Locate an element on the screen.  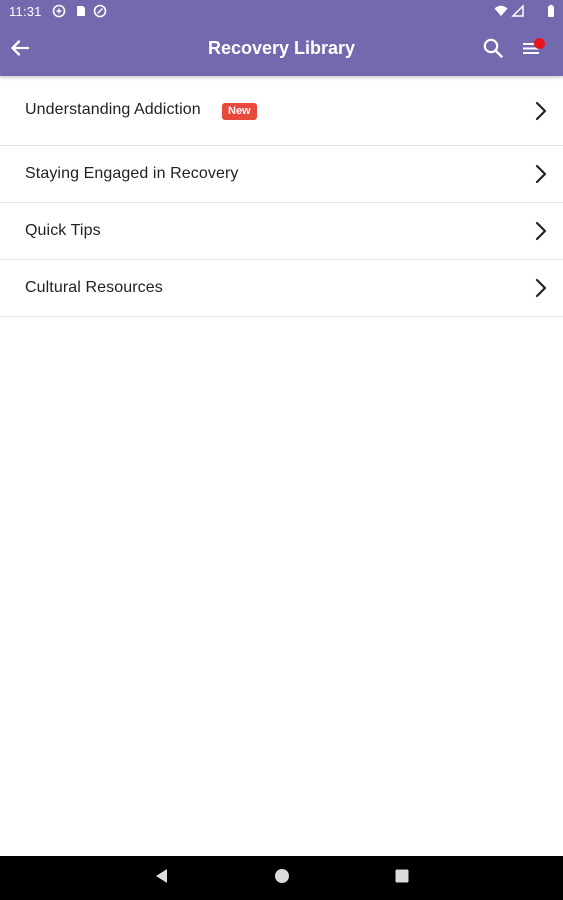
list-item-label: Understanding Addiction is located at coordinates (113, 109).